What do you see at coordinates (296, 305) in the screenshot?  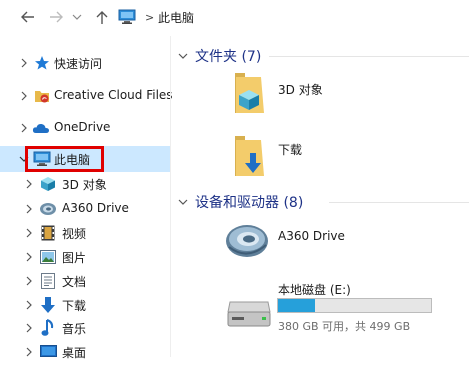 I see `drive-usage-fill` at bounding box center [296, 305].